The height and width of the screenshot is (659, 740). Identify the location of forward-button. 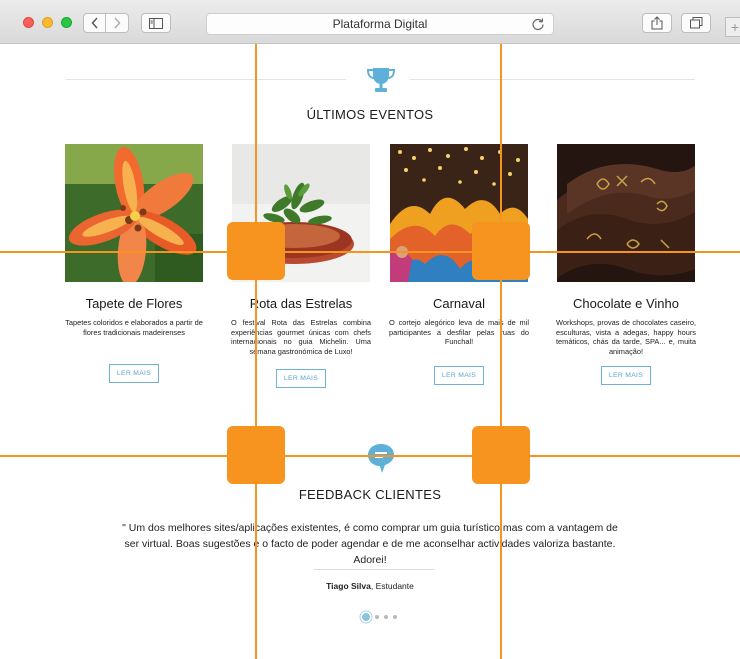
(117, 23).